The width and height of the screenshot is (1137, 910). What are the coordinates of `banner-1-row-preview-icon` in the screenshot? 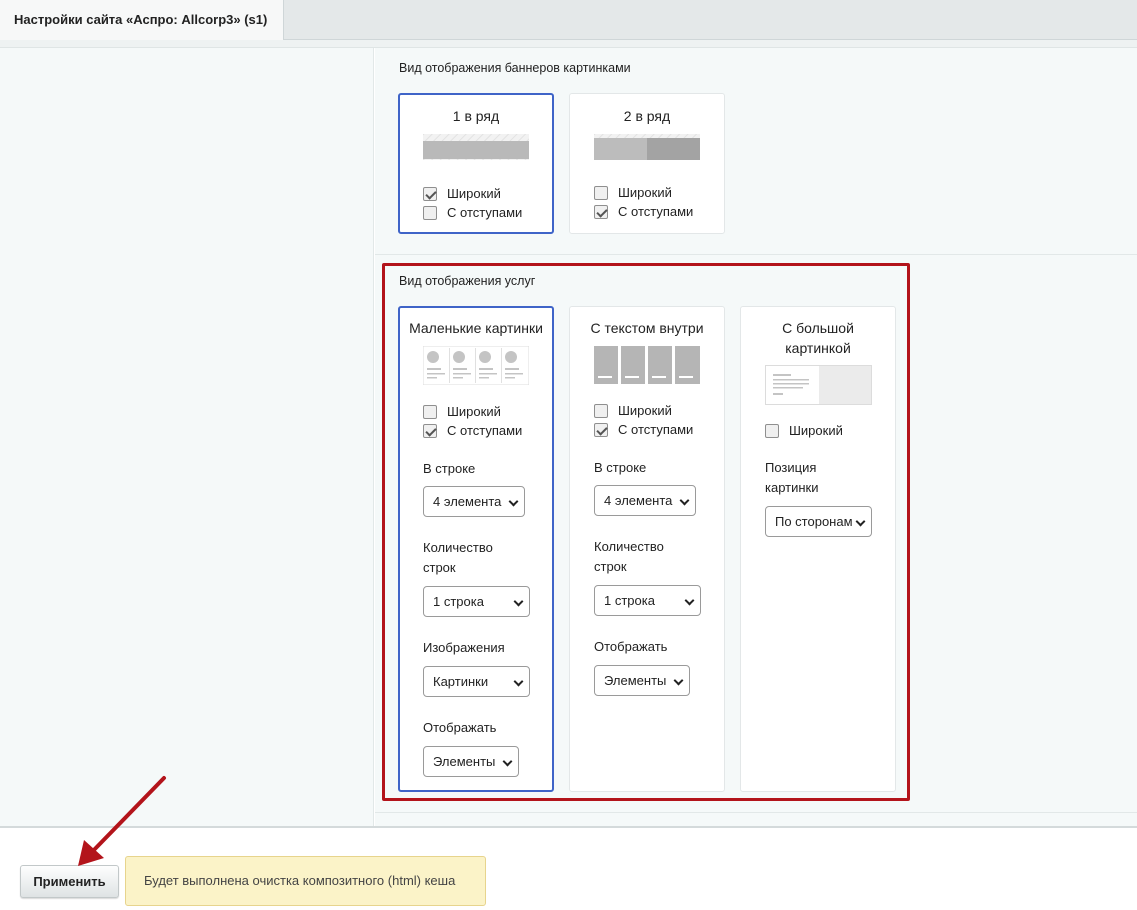 It's located at (476, 147).